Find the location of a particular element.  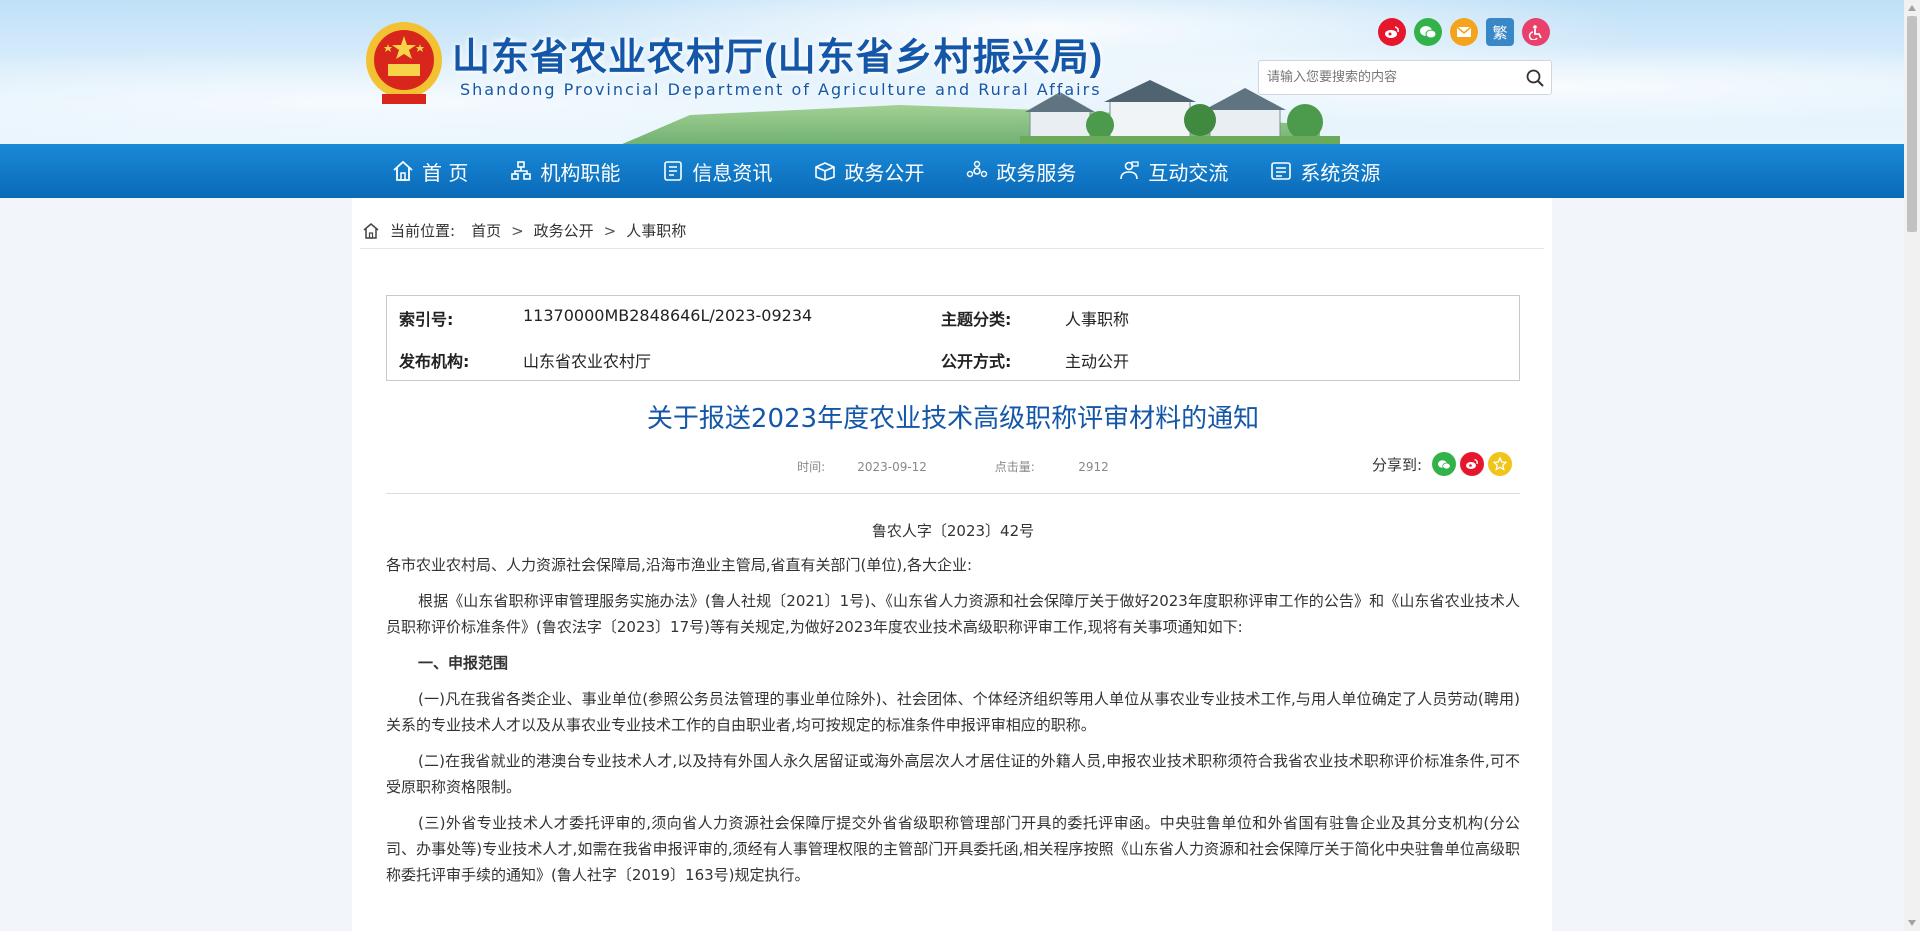

nav-item-label: 政务服务 is located at coordinates (1036, 172).